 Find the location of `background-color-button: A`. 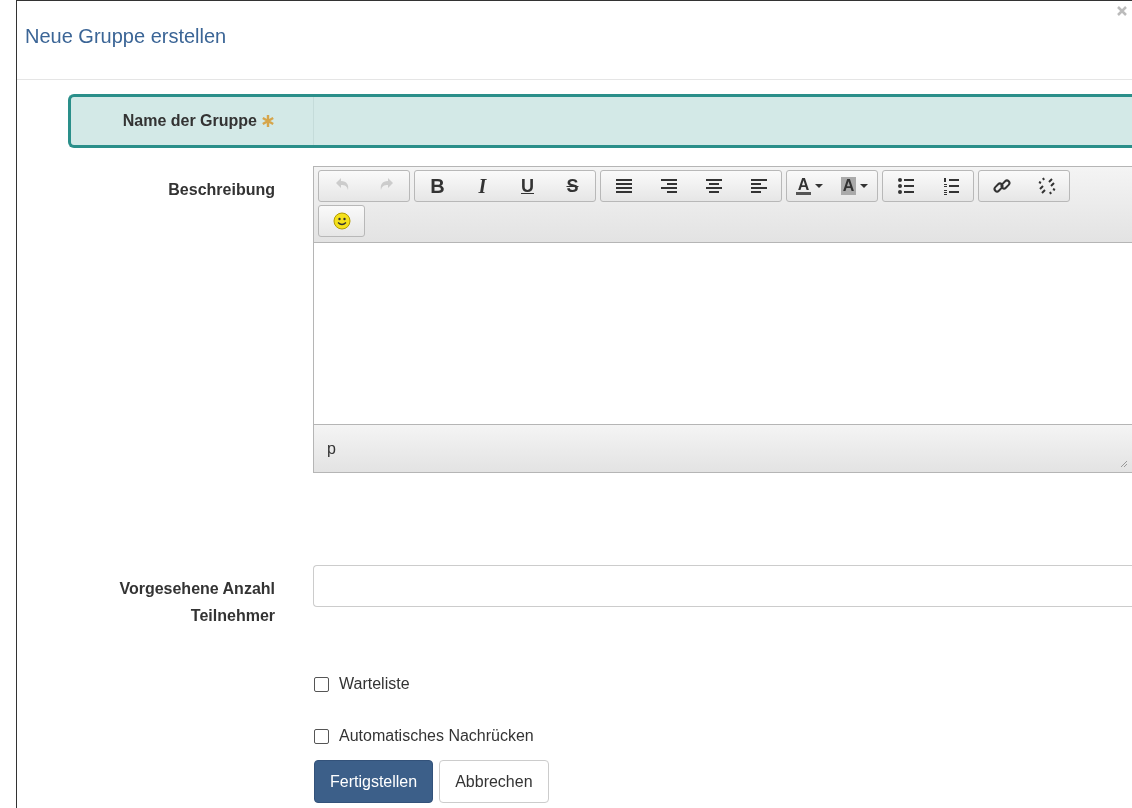

background-color-button: A is located at coordinates (854, 186).